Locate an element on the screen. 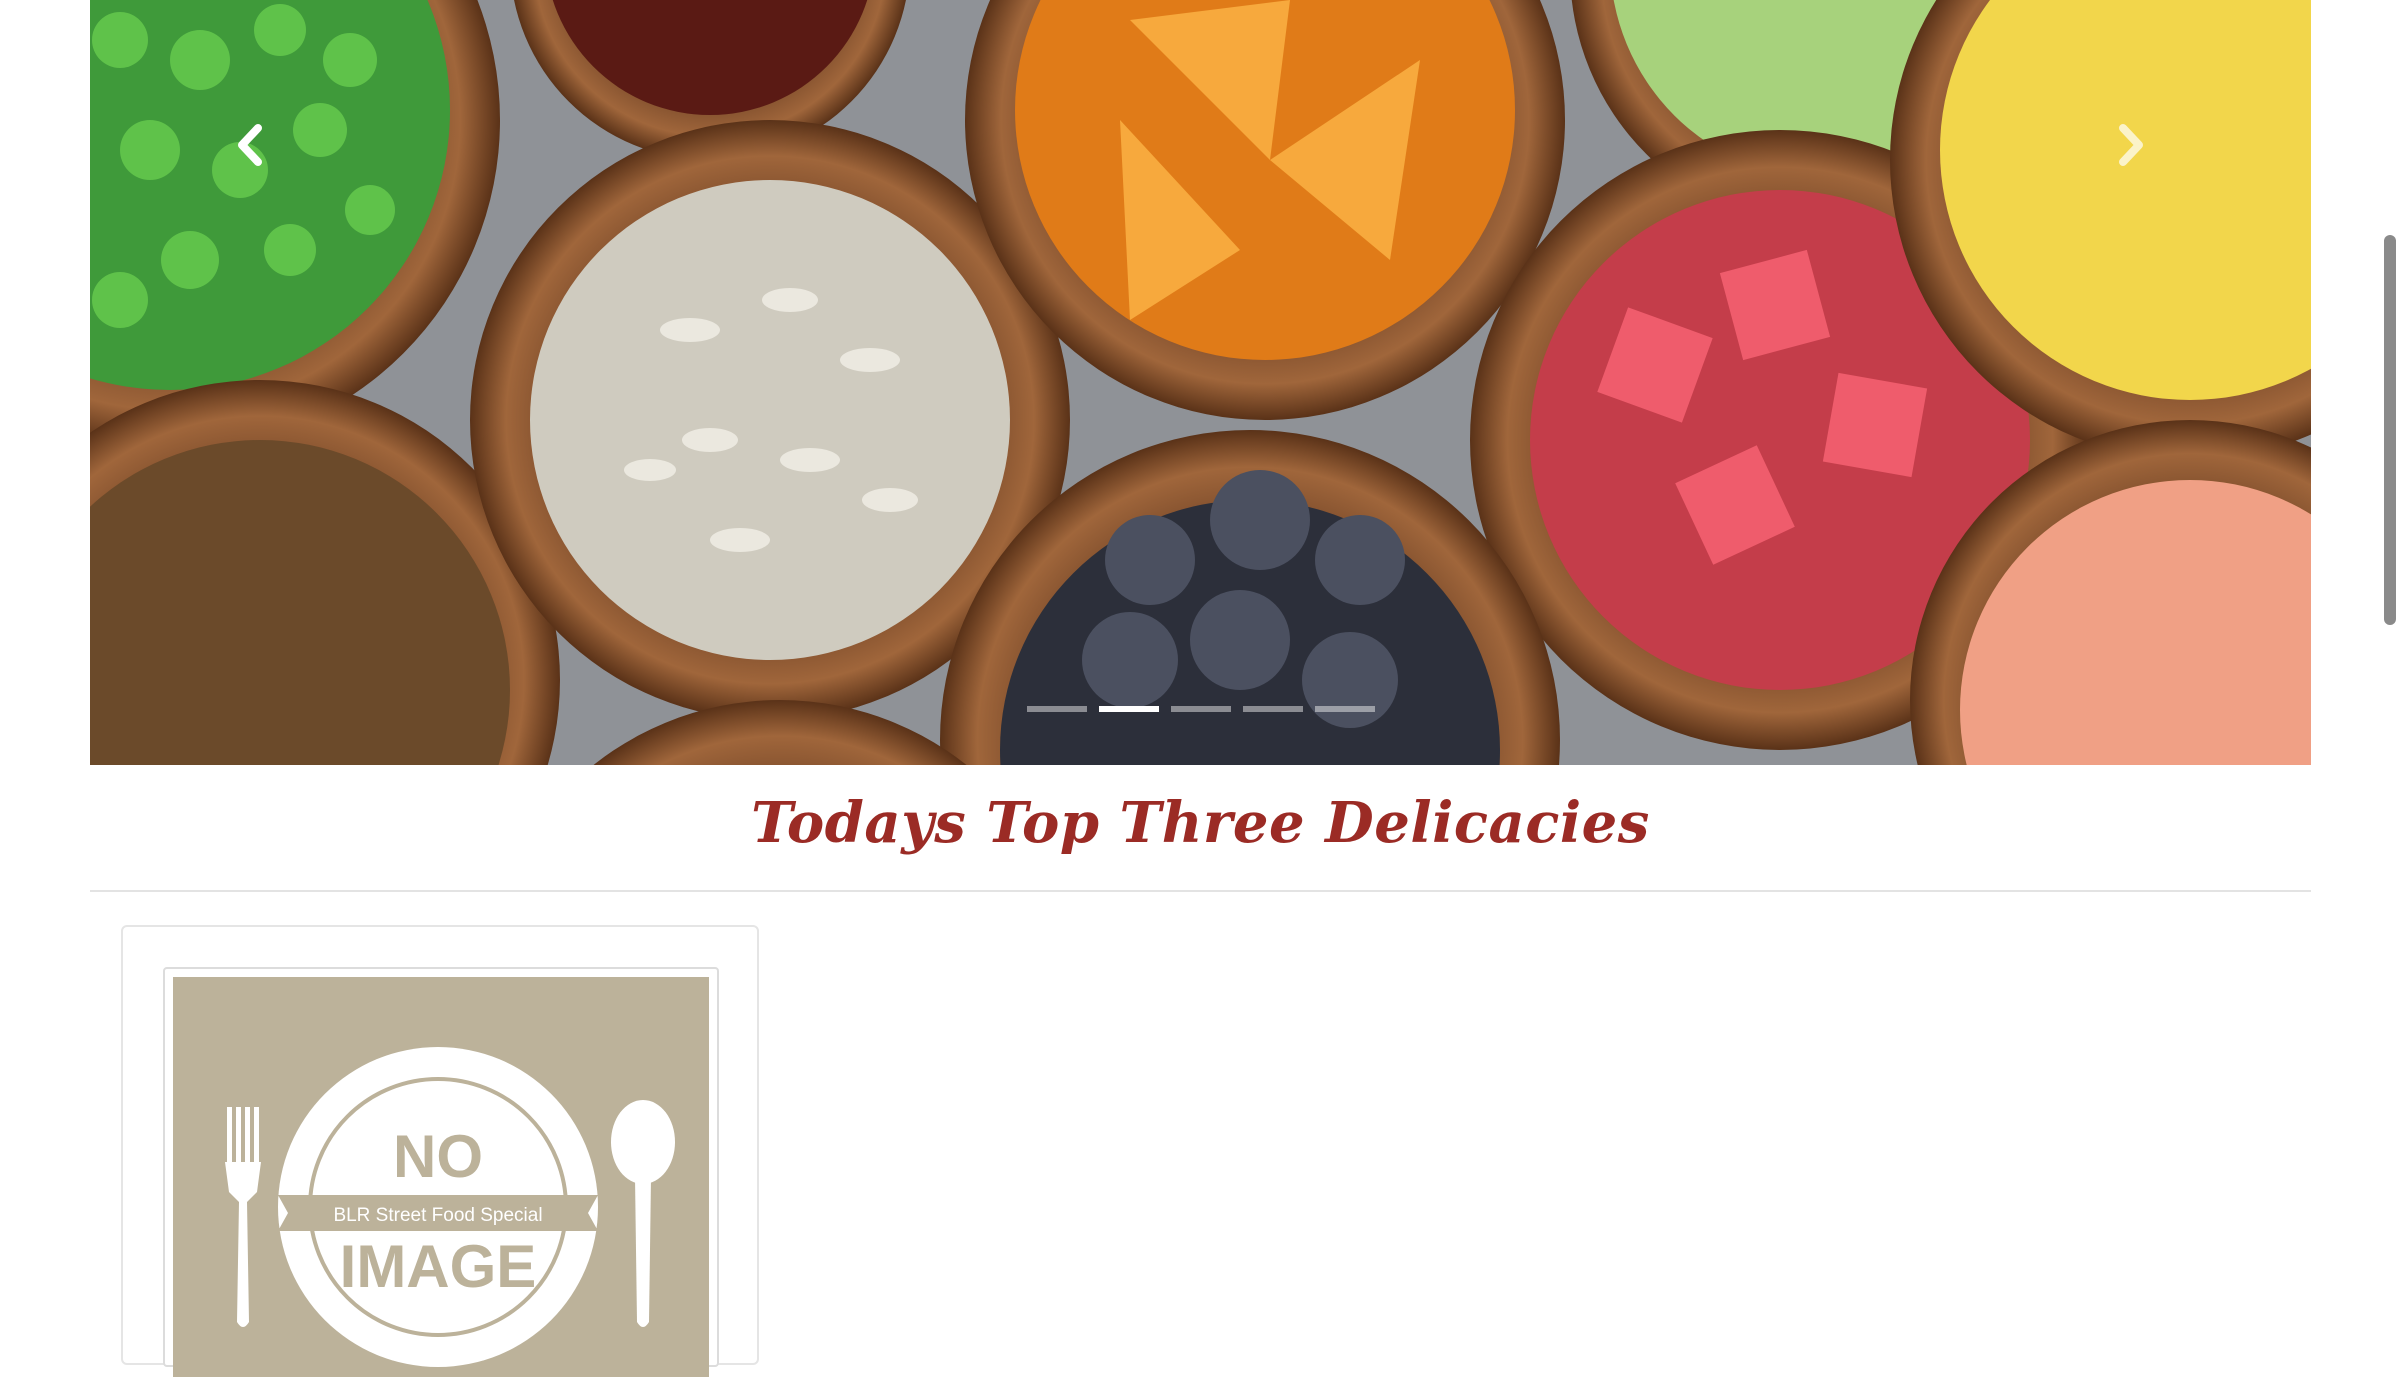 This screenshot has width=2400, height=1377. carousel-prev-button is located at coordinates (250, 145).